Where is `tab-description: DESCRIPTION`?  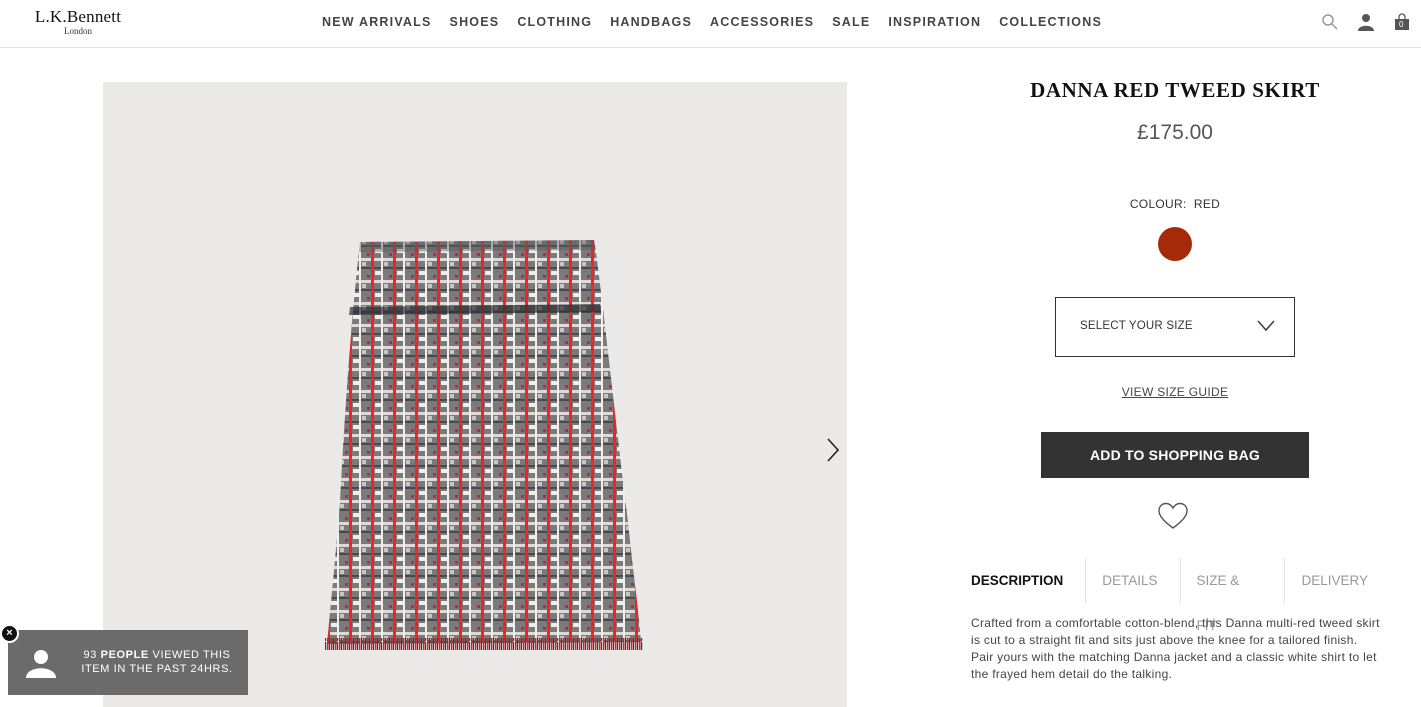 tab-description: DESCRIPTION is located at coordinates (1028, 580).